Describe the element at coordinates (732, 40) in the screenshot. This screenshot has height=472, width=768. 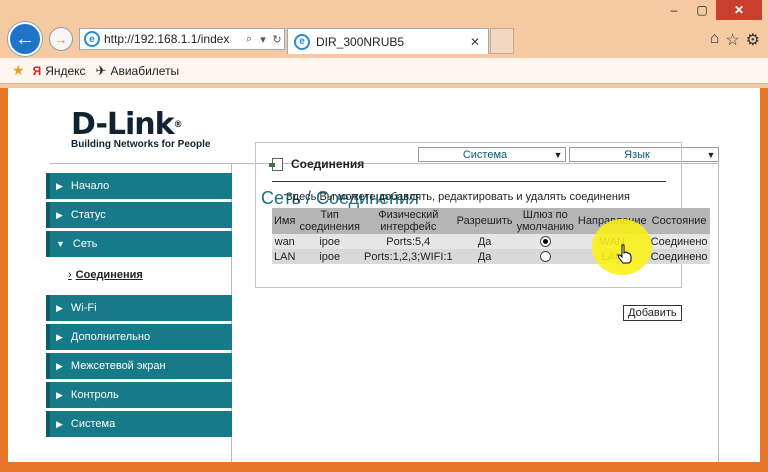
I see `favorites-star-icon: ☆` at that location.